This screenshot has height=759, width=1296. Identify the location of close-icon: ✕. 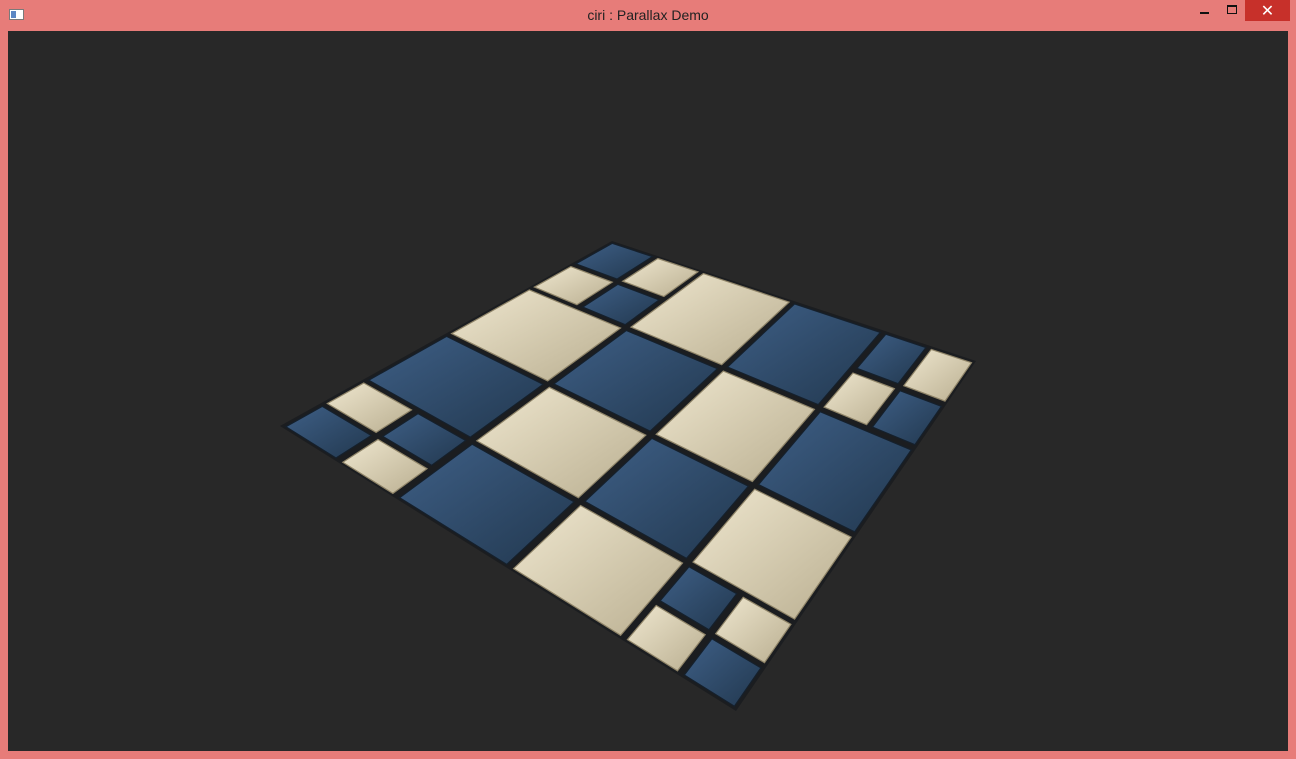
(1267, 10).